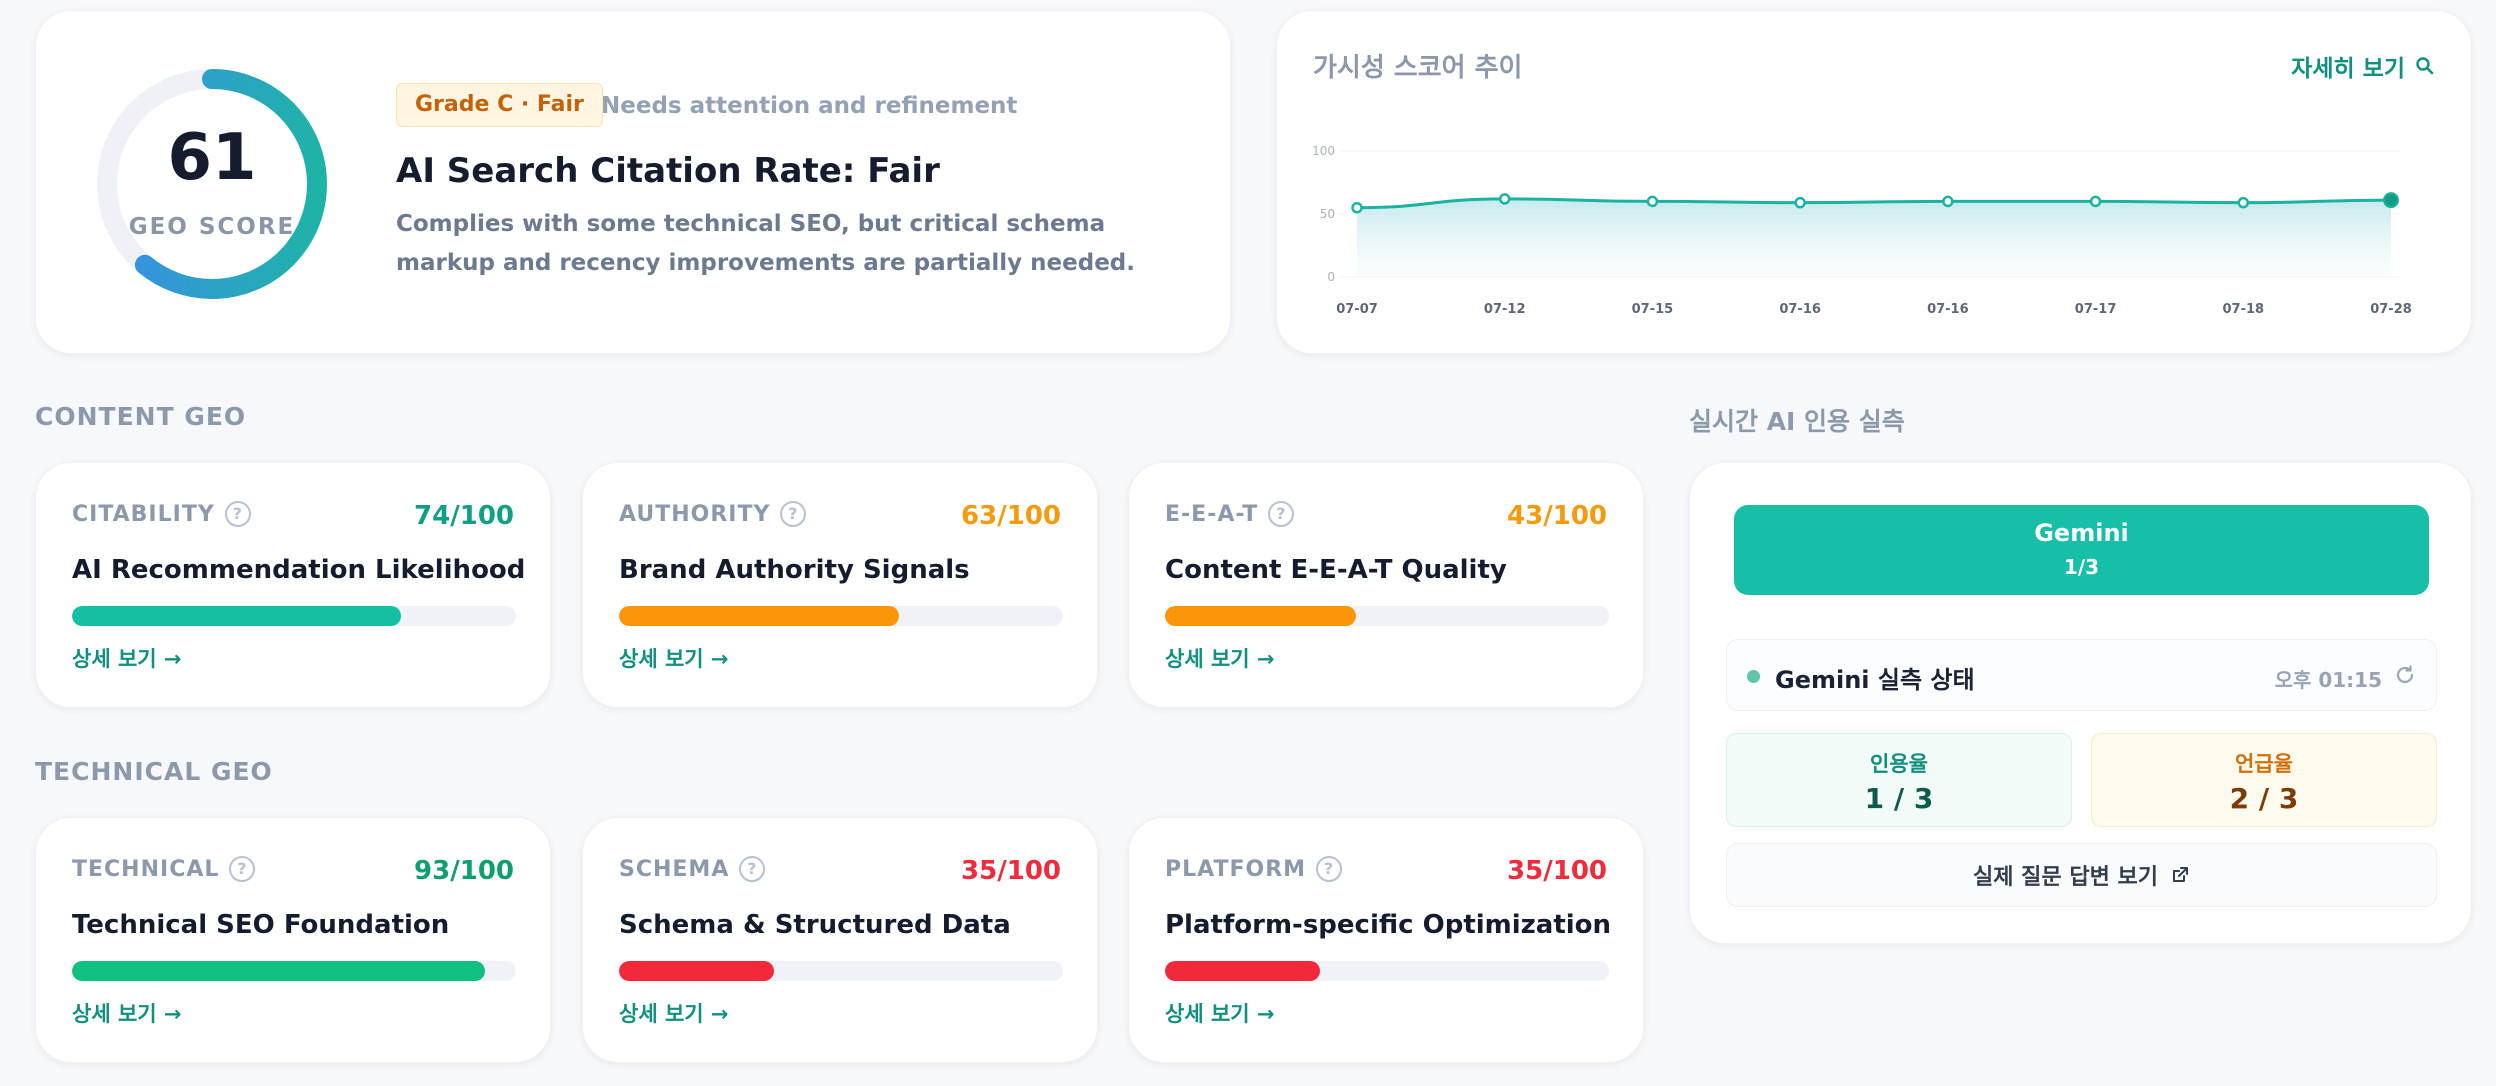  What do you see at coordinates (212, 227) in the screenshot?
I see `geo-score-label: GEO SCORE` at bounding box center [212, 227].